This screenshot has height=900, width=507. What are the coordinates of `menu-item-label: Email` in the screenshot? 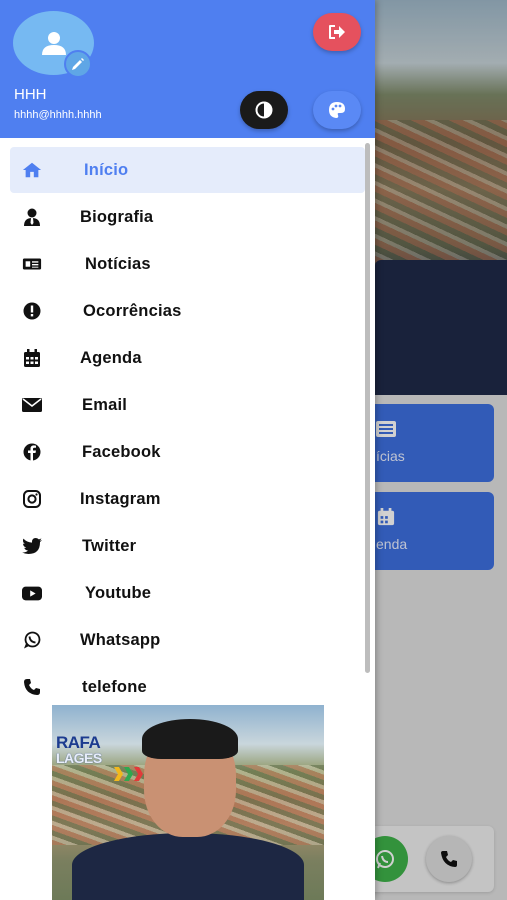 It's located at (105, 405).